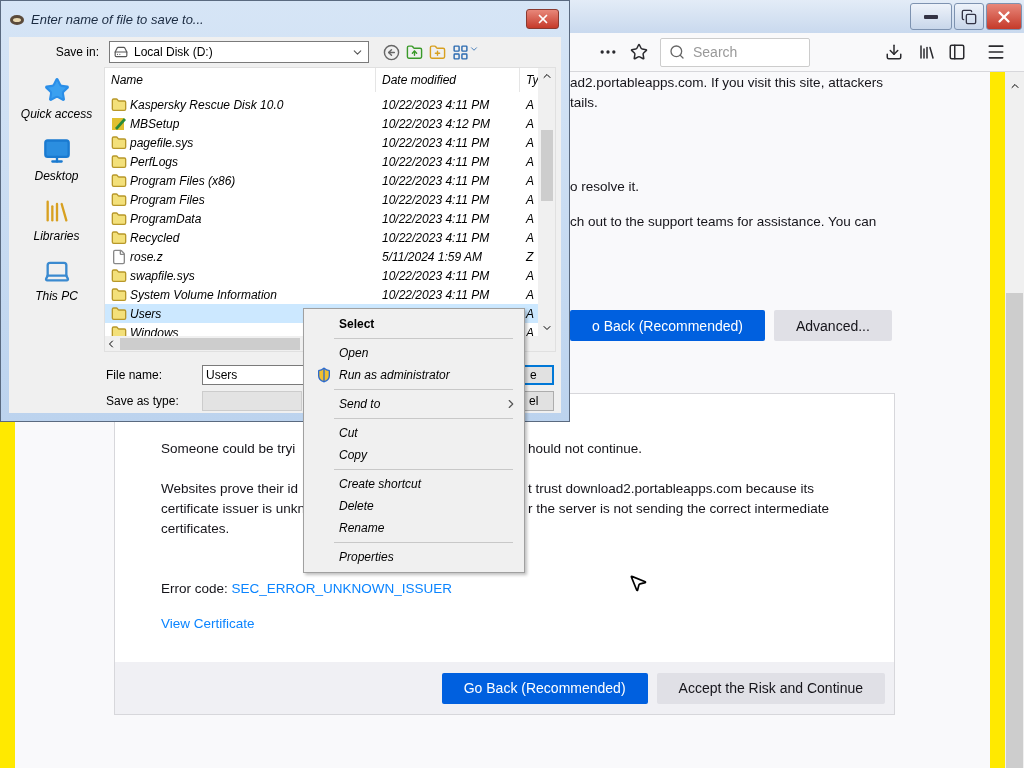 This screenshot has width=1024, height=768. I want to click on warning-text: ad2.portableapps.com. If you visit this site, attackers, so click(727, 83).